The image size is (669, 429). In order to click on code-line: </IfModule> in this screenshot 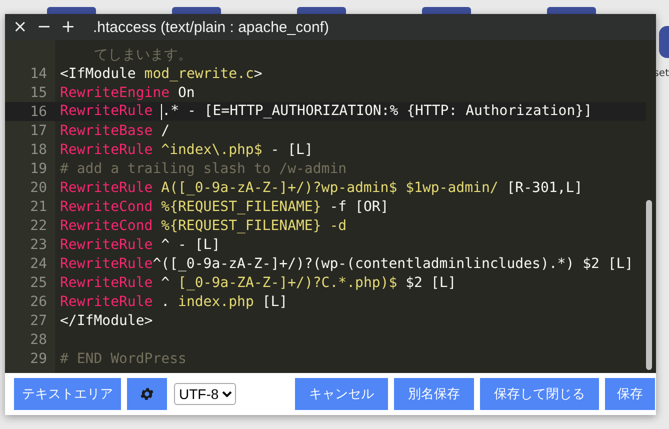, I will do `click(106, 320)`.